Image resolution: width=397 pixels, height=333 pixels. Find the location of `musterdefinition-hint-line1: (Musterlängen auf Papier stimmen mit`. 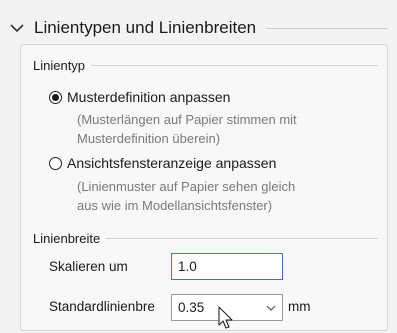

musterdefinition-hint-line1: (Musterlängen auf Papier stimmen mit is located at coordinates (187, 119).